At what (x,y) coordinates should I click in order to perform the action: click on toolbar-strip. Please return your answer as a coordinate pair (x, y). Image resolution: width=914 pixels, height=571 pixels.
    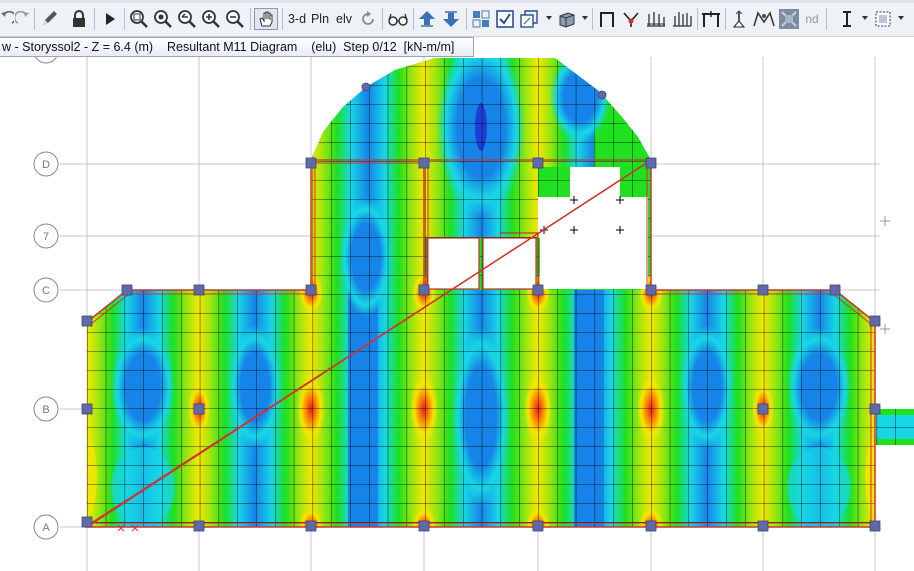
    Looking at the image, I should click on (457, 1).